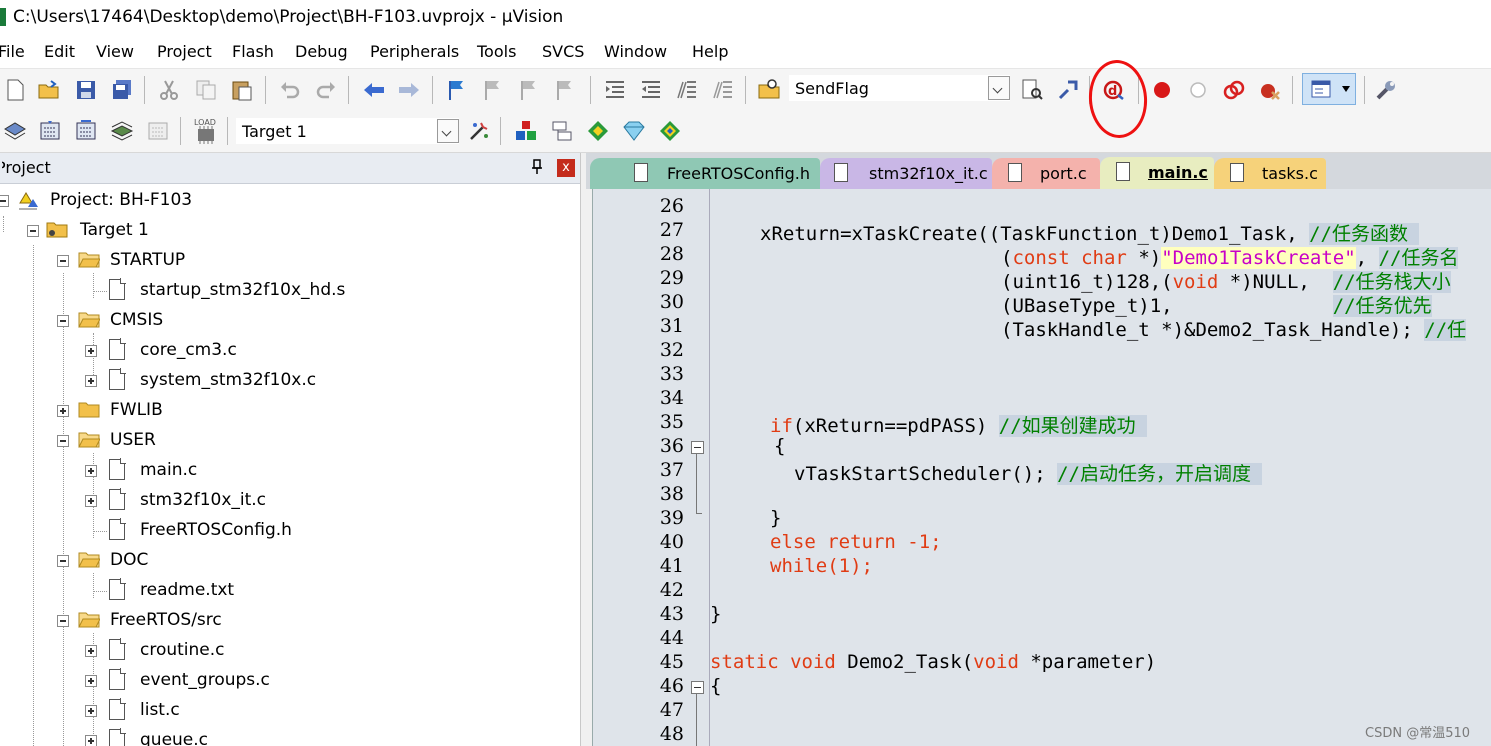 The height and width of the screenshot is (746, 1491). What do you see at coordinates (1068, 90) in the screenshot?
I see `debug-tools-icon` at bounding box center [1068, 90].